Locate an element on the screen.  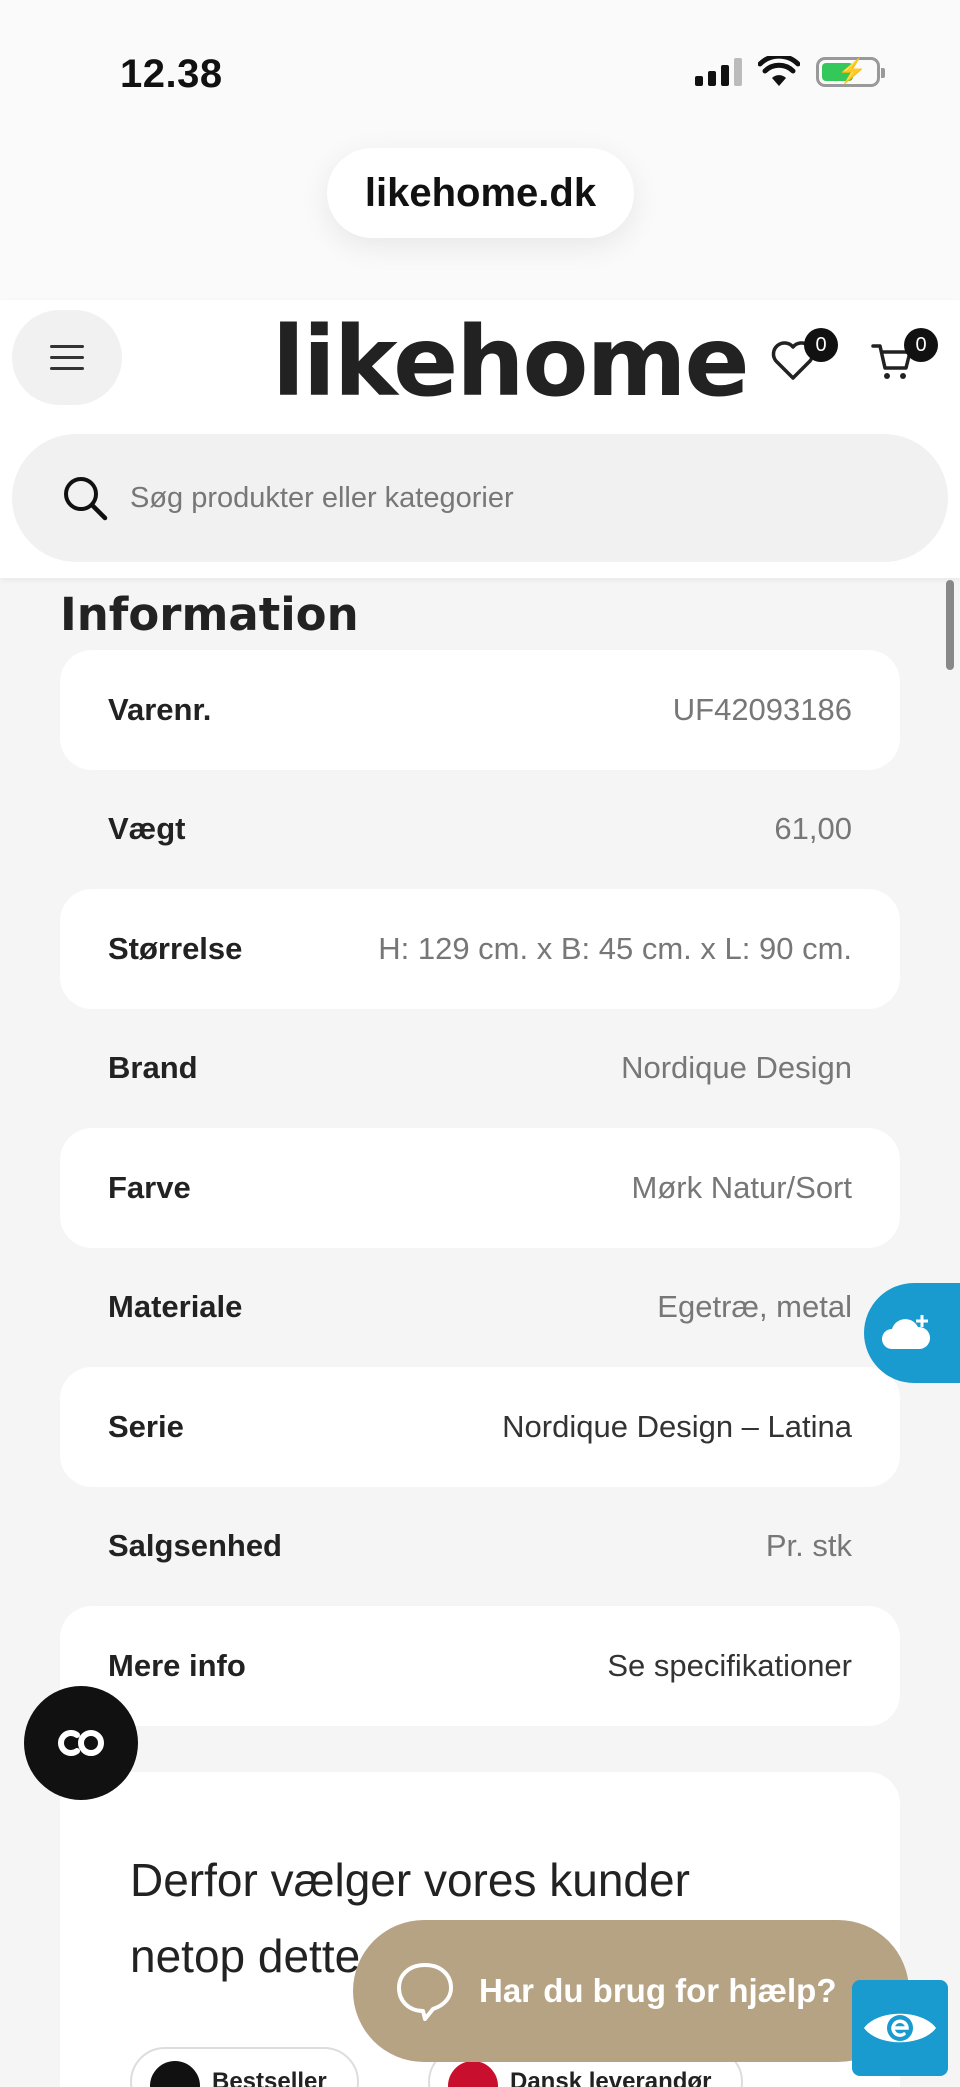
search-input is located at coordinates (480, 498).